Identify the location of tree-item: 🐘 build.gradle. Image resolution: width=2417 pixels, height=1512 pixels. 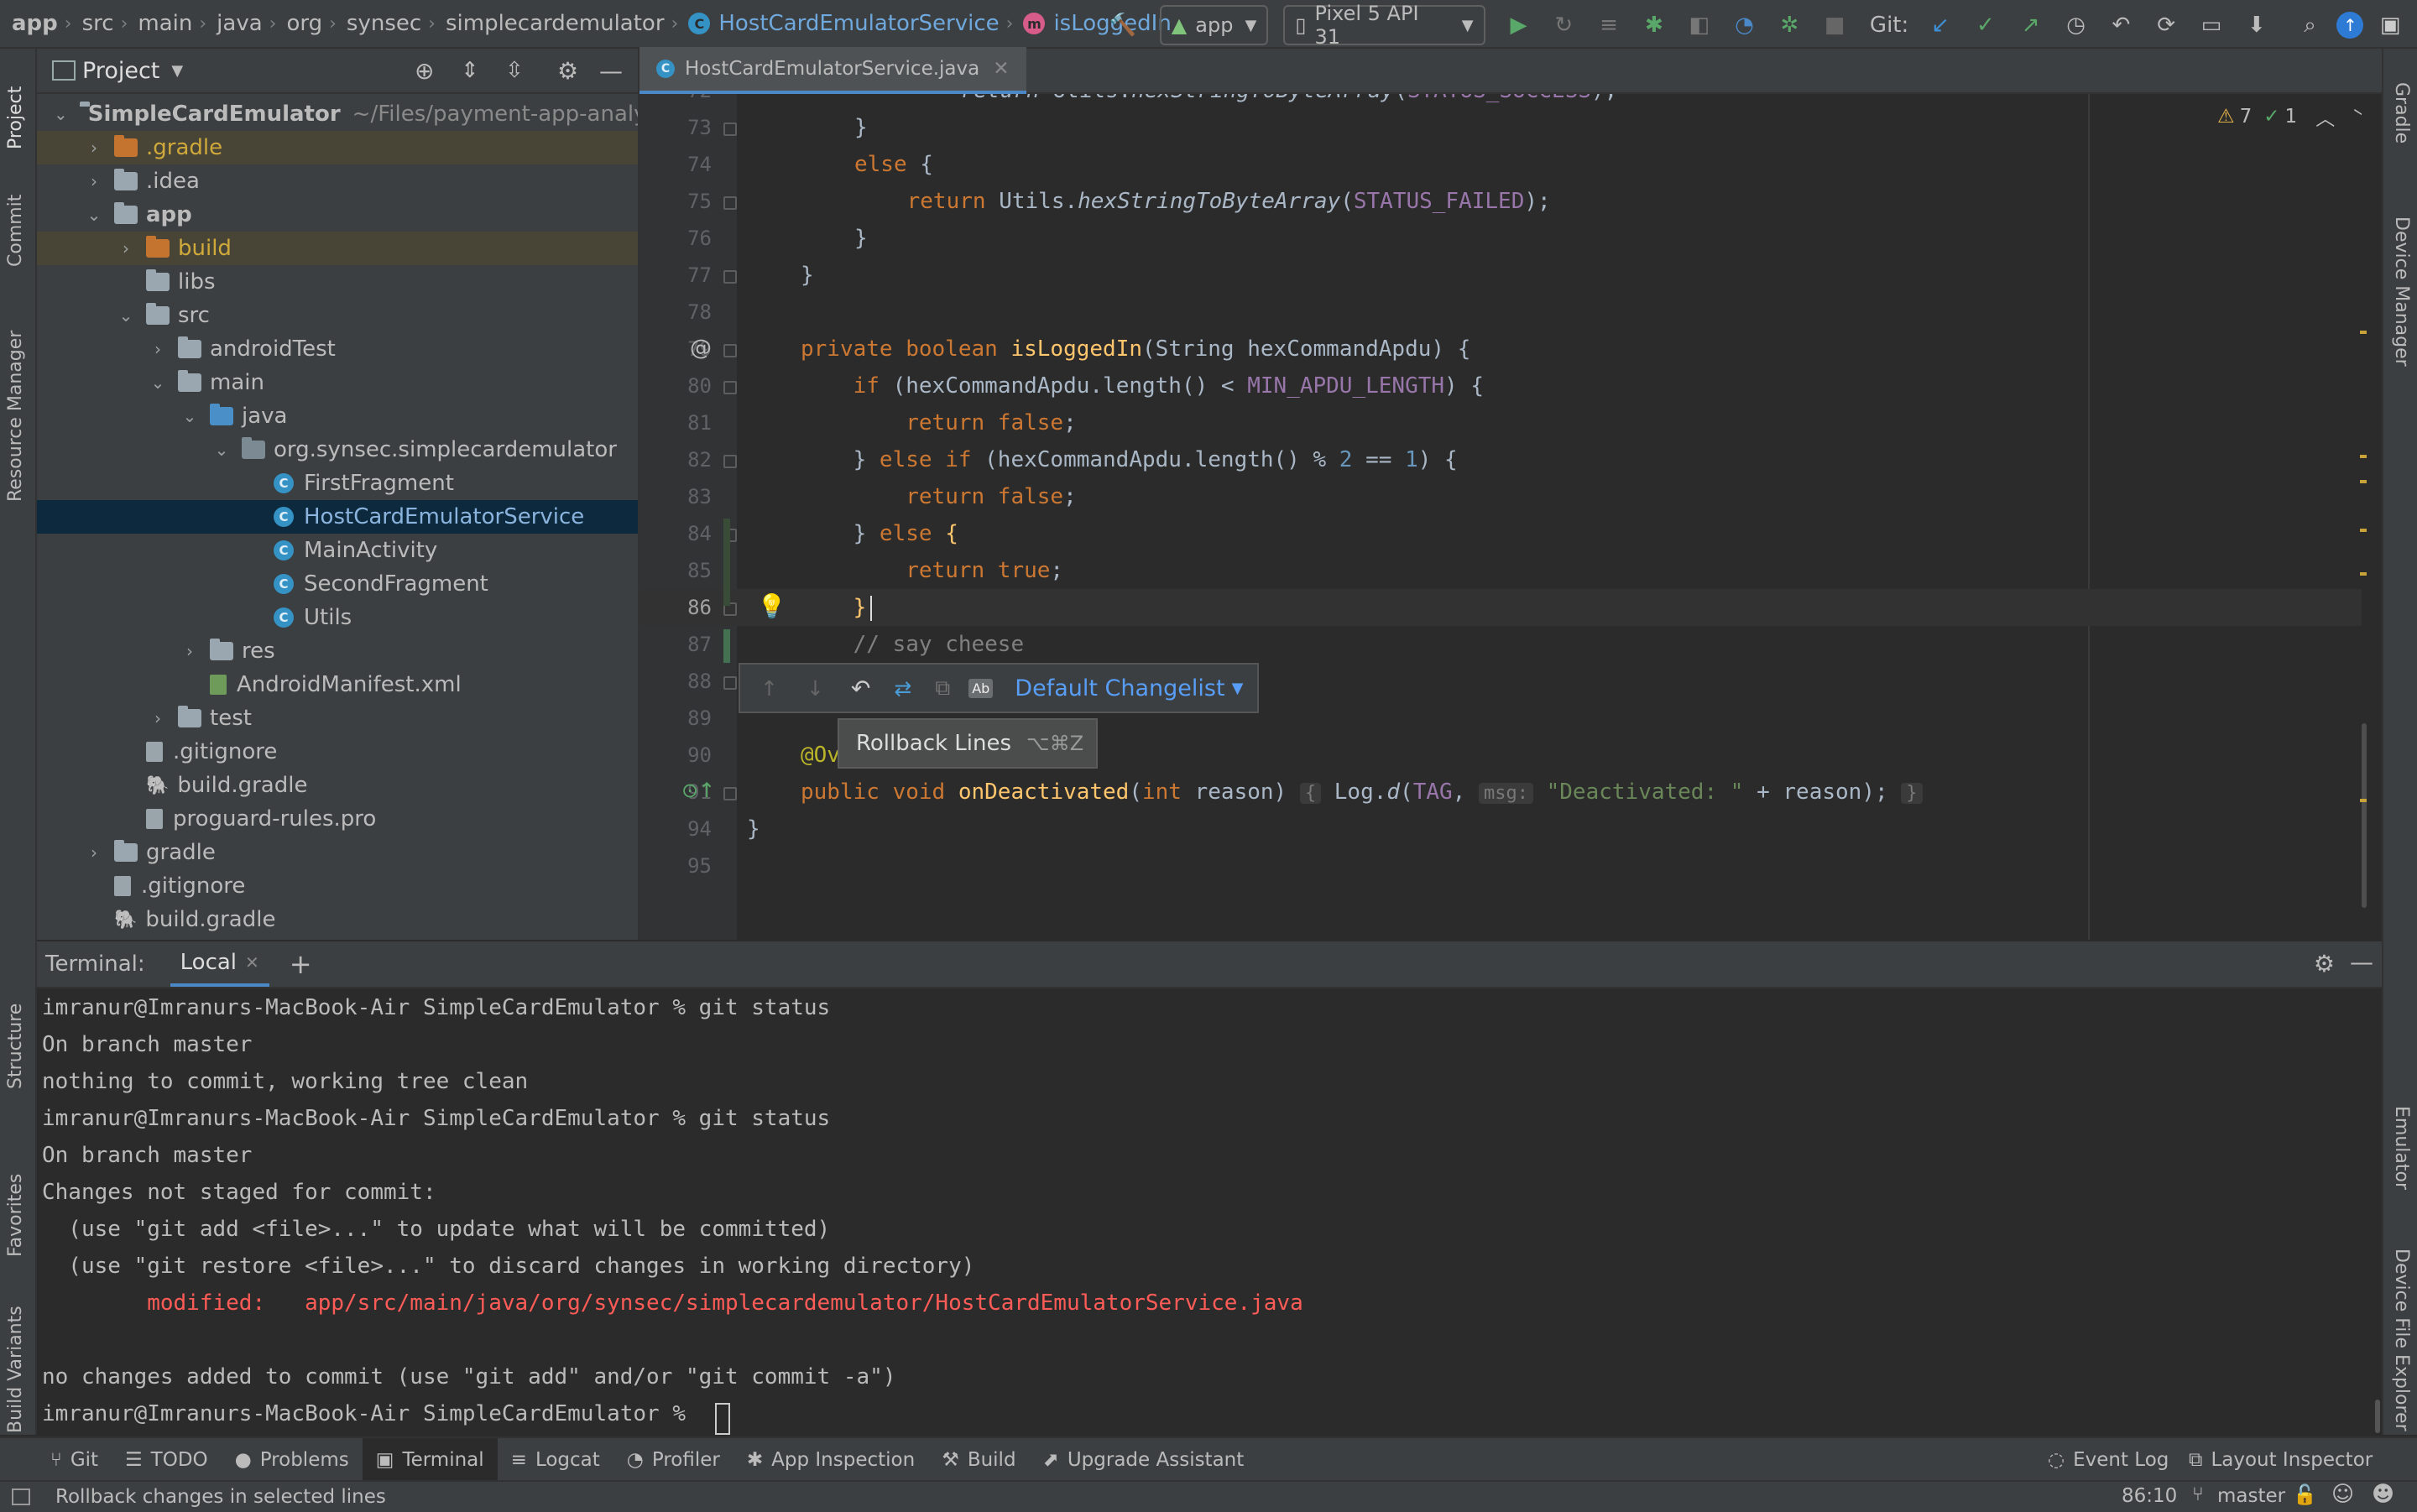
(337, 919).